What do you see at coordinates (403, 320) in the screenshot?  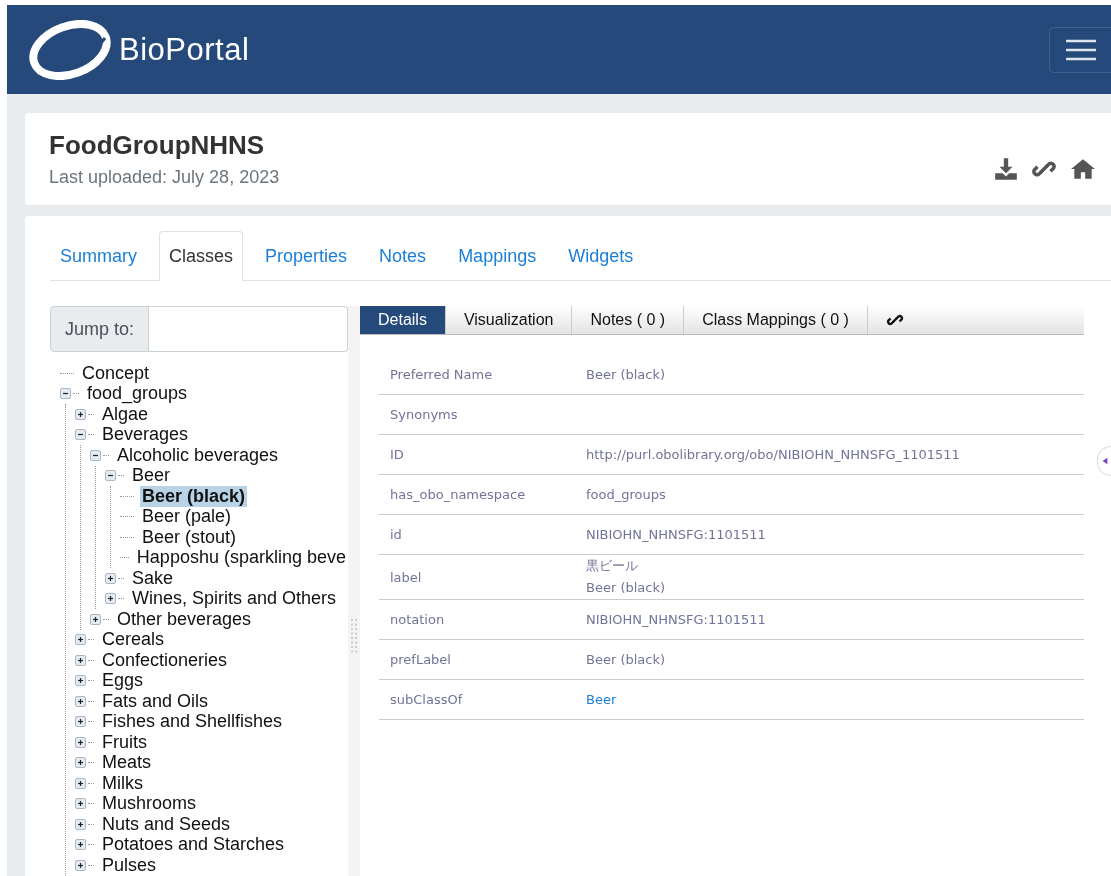 I see `detail-tab: Details` at bounding box center [403, 320].